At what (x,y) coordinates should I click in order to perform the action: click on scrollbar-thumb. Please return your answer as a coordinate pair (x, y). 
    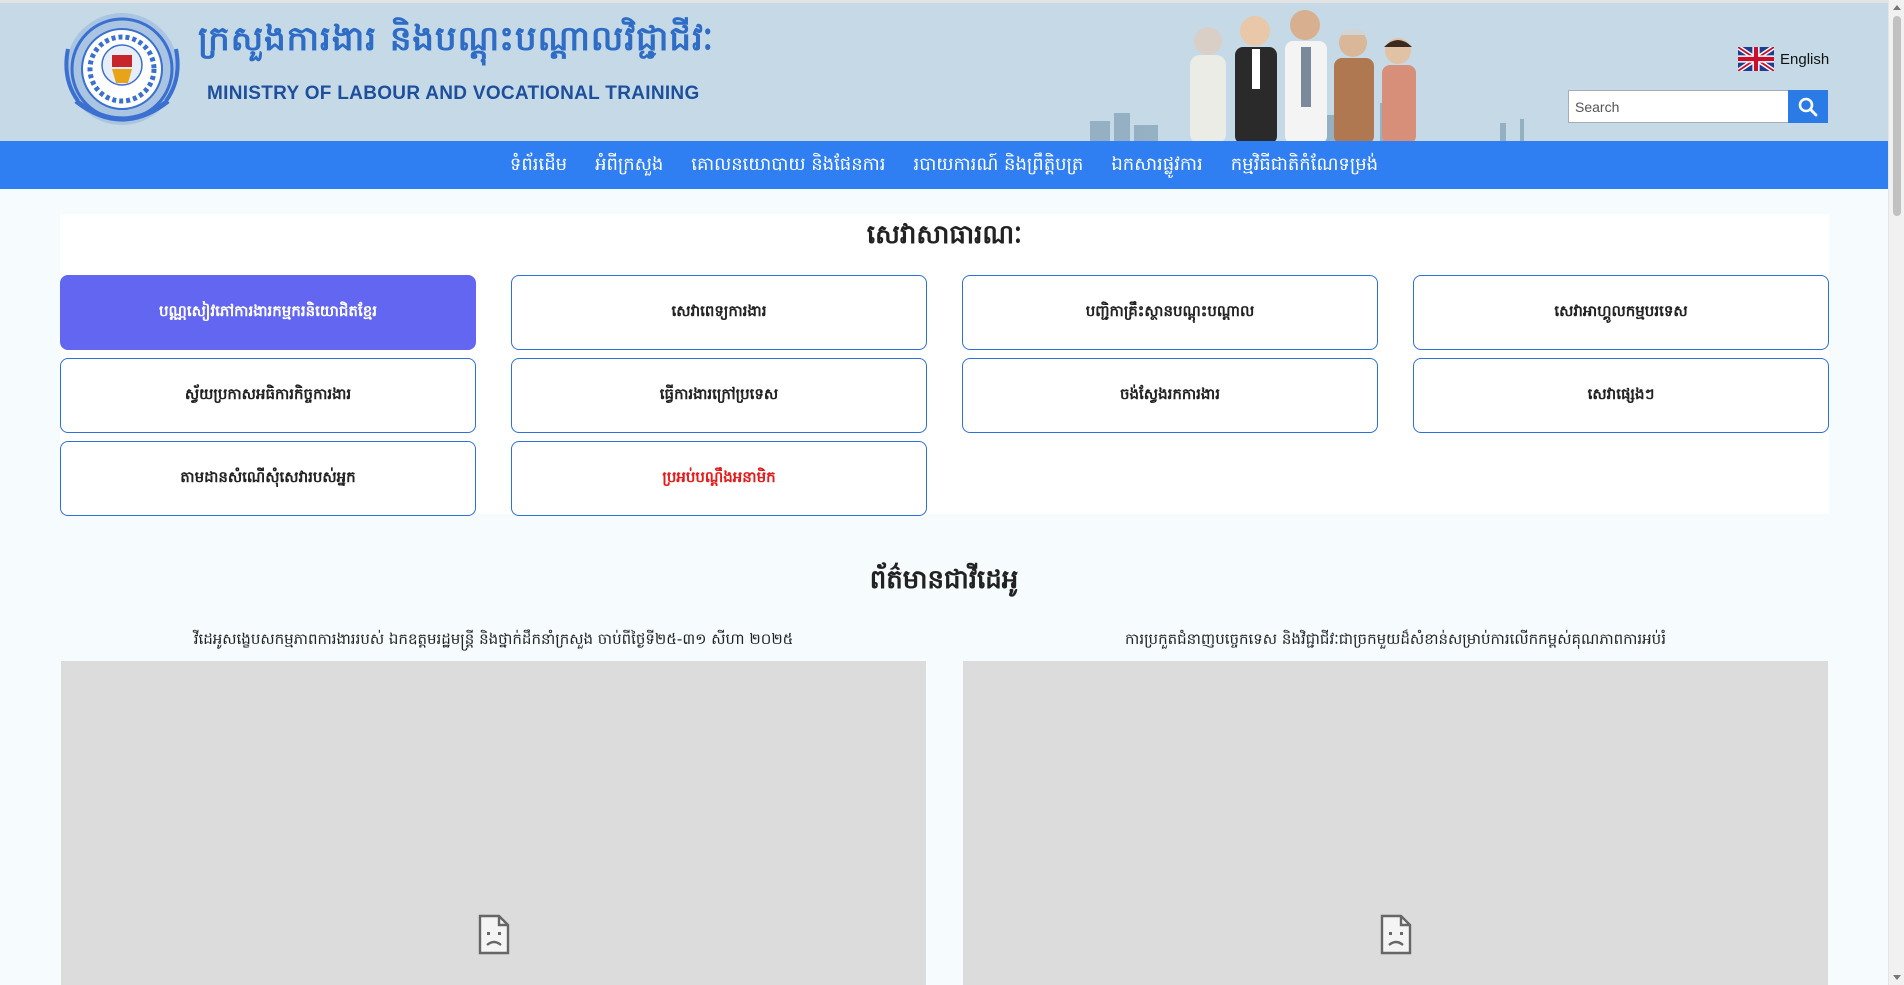
    Looking at the image, I should click on (1897, 116).